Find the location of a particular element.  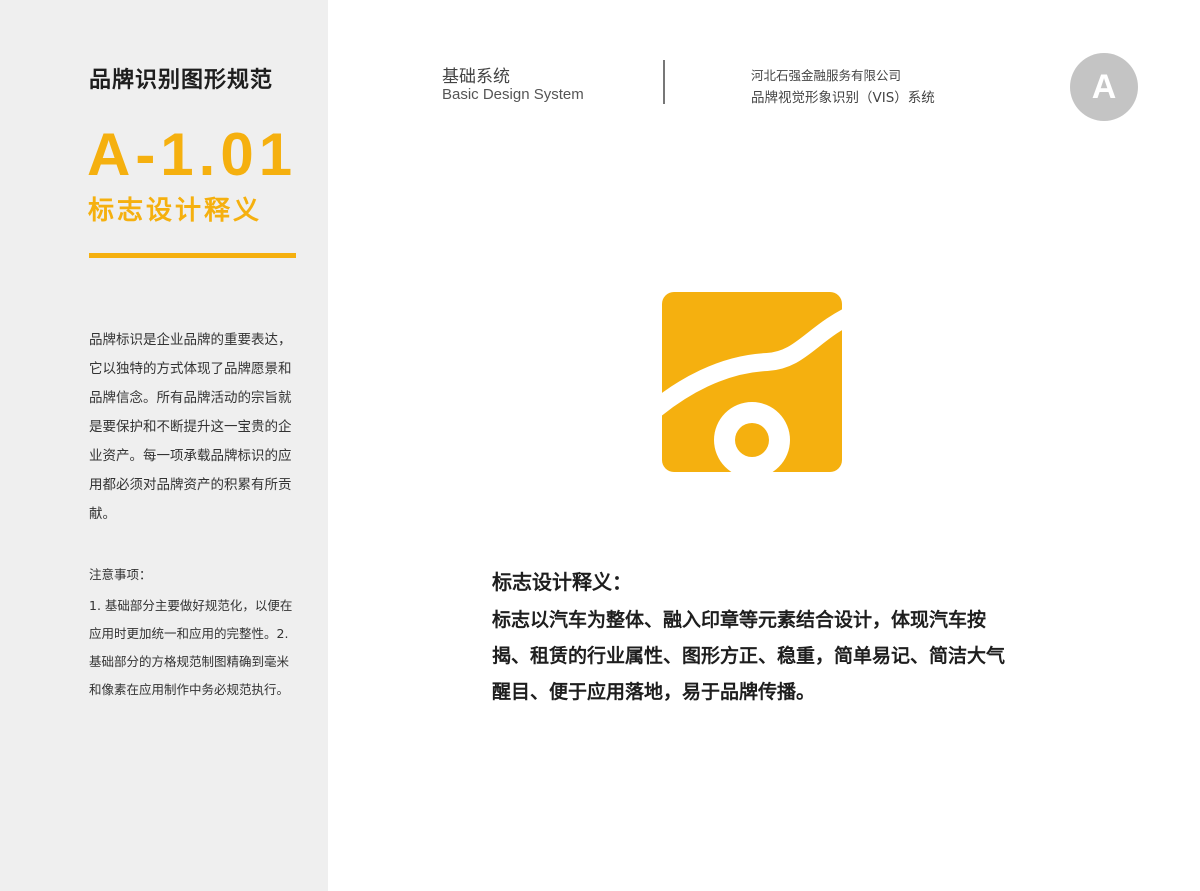

system-name-en: Basic Design System is located at coordinates (513, 94).